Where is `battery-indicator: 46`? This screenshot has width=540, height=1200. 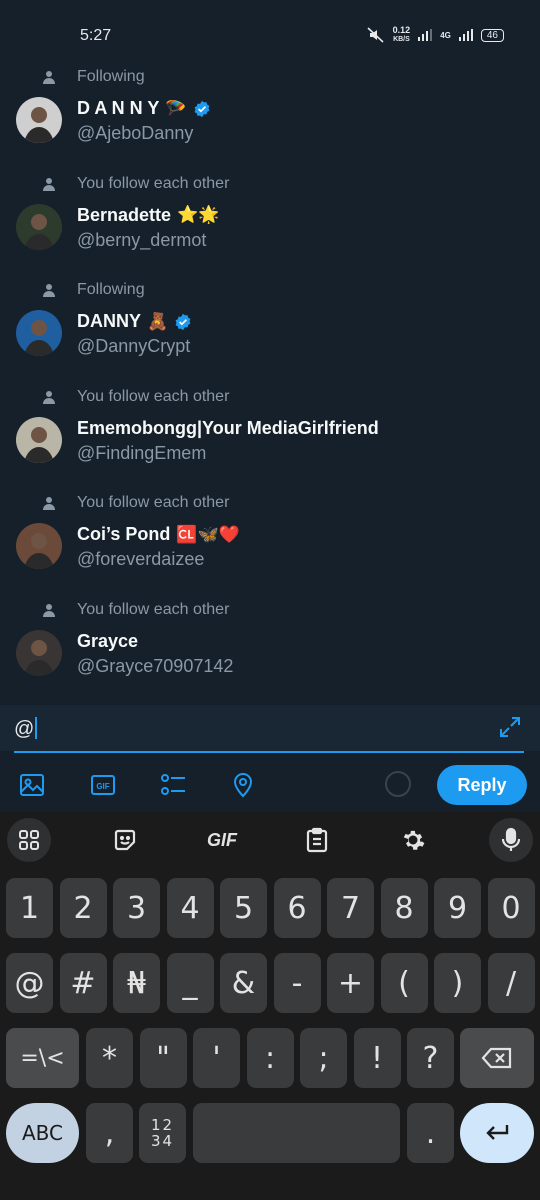 battery-indicator: 46 is located at coordinates (492, 35).